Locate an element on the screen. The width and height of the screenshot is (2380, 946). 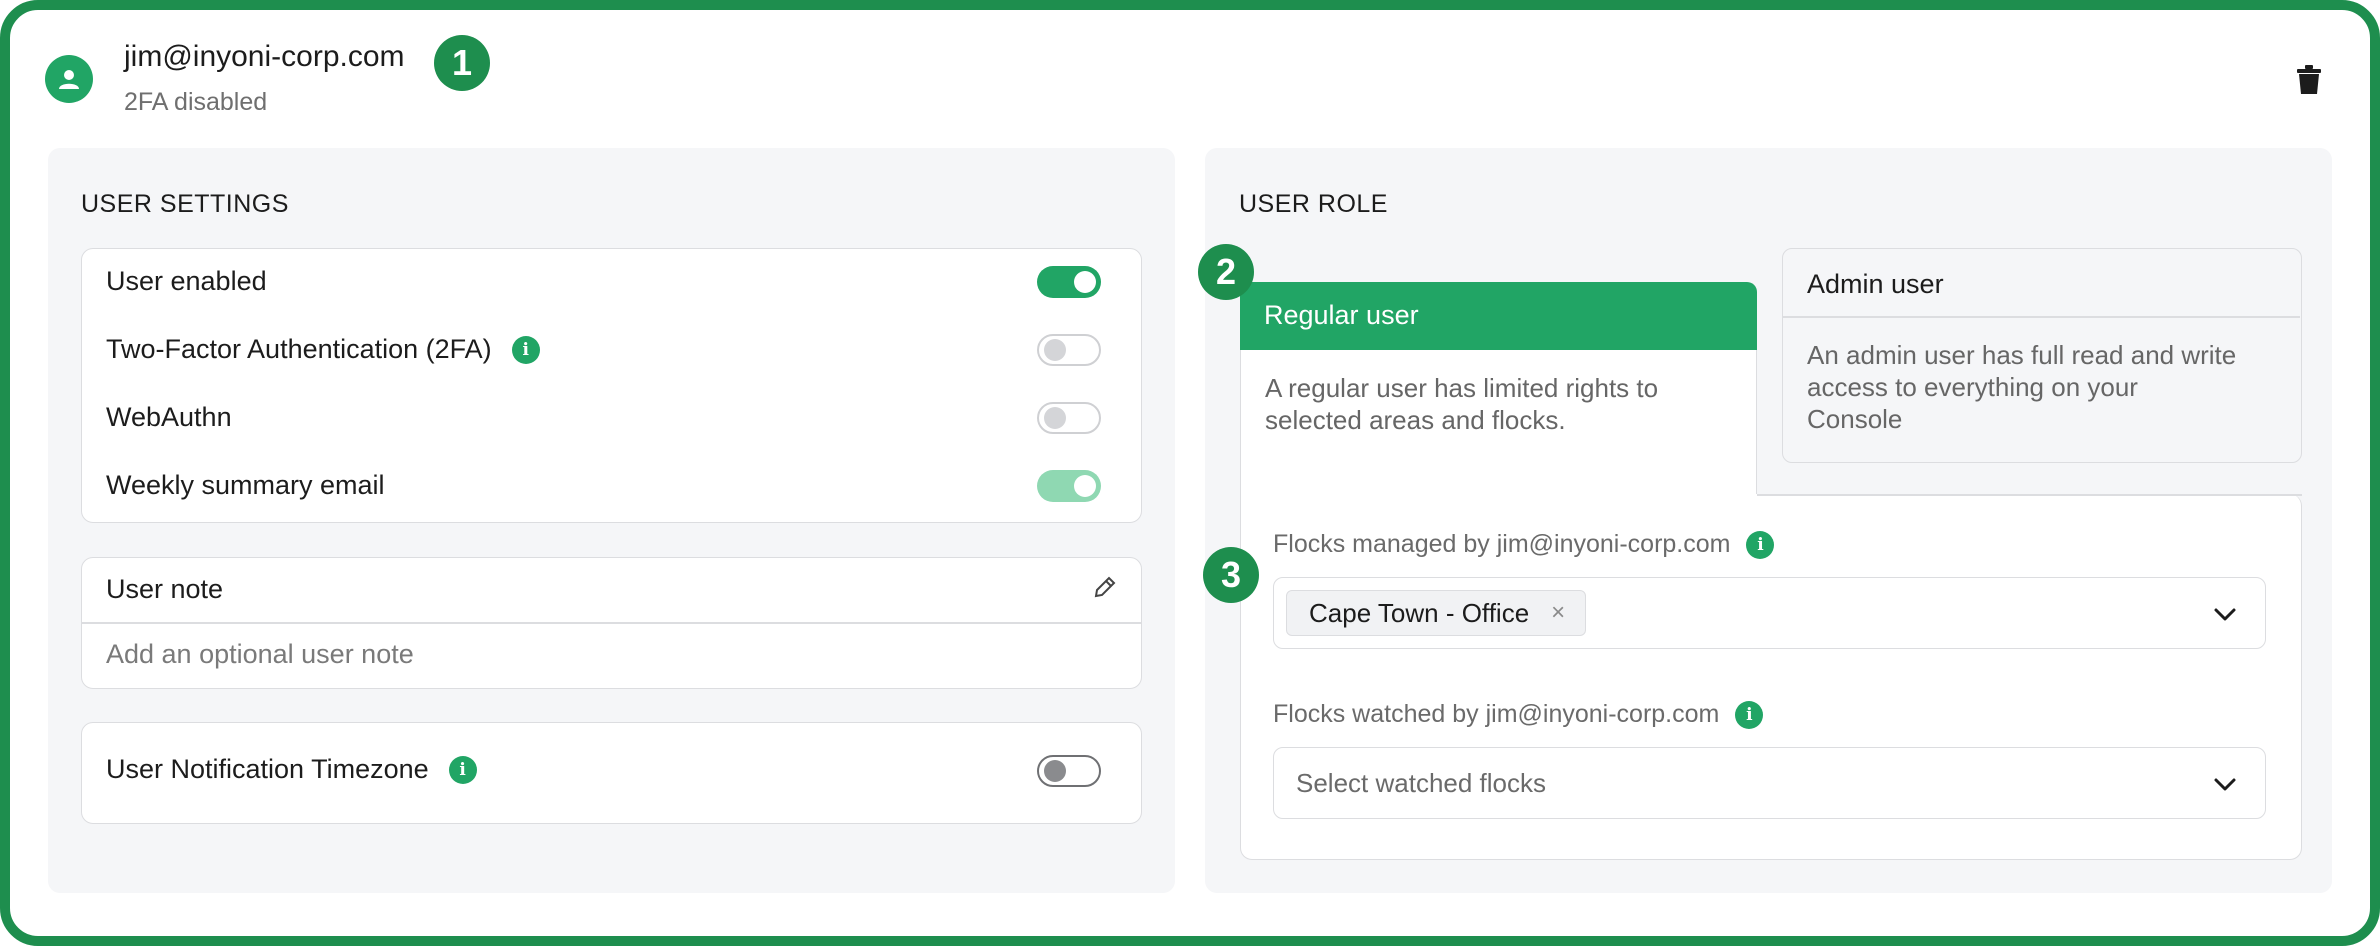
two-factor-label: Two-Factor Authentication (2FA) i is located at coordinates (323, 349).